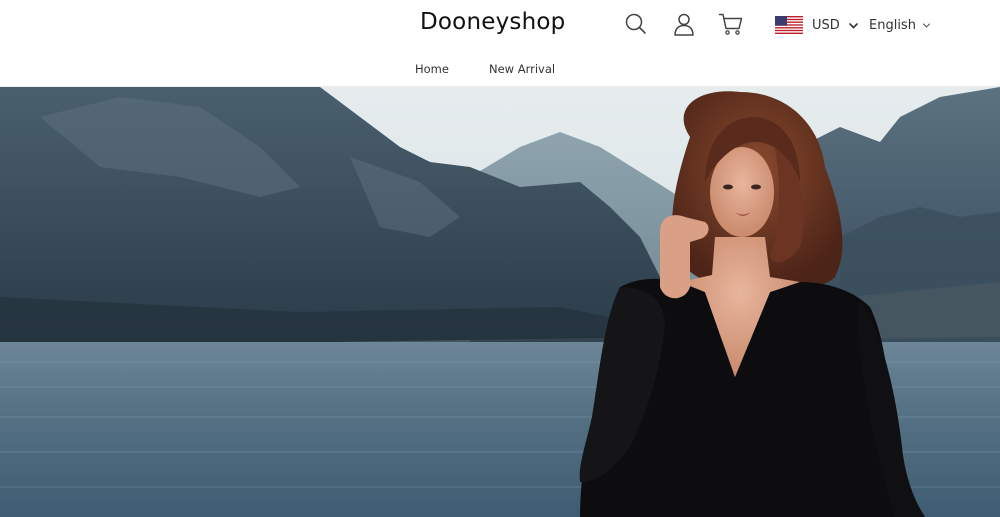 This screenshot has height=517, width=1000. I want to click on search-icon, so click(635, 23).